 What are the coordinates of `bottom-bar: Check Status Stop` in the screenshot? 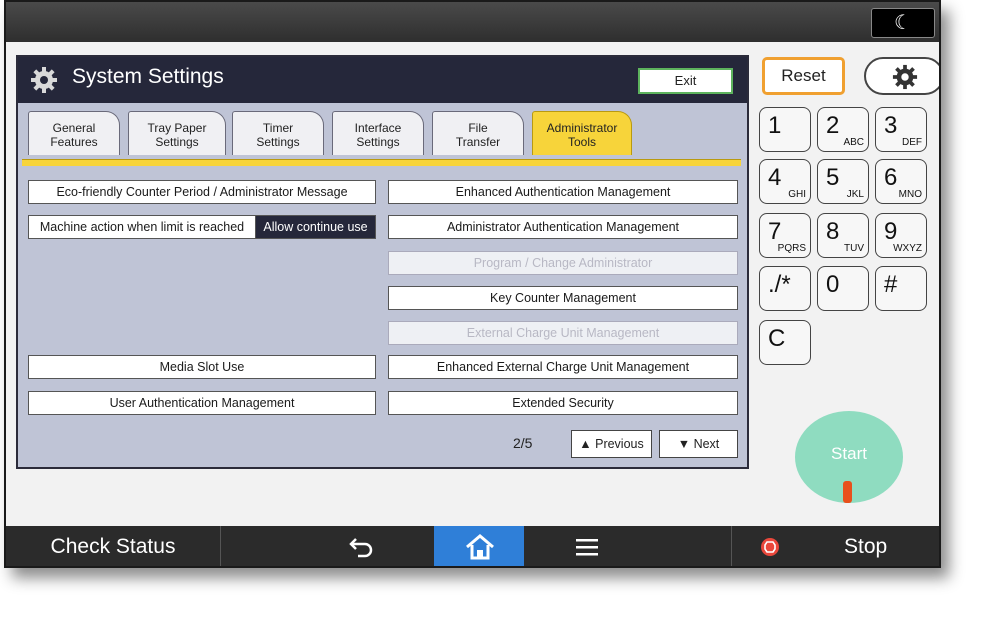 It's located at (472, 546).